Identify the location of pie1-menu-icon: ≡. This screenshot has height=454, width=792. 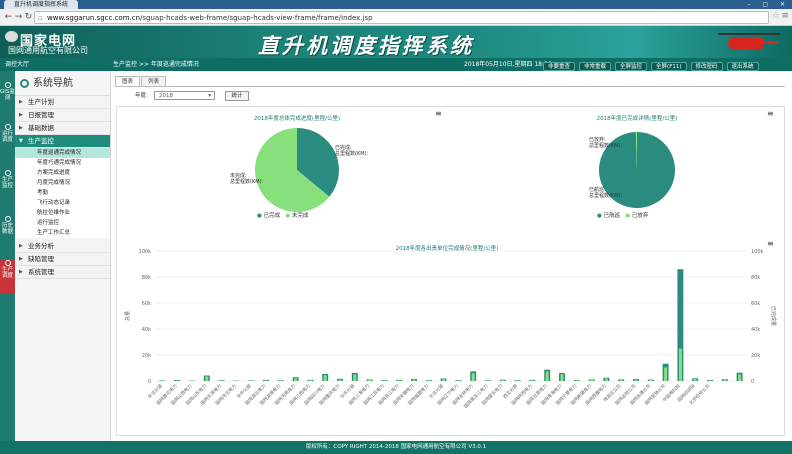
(438, 114).